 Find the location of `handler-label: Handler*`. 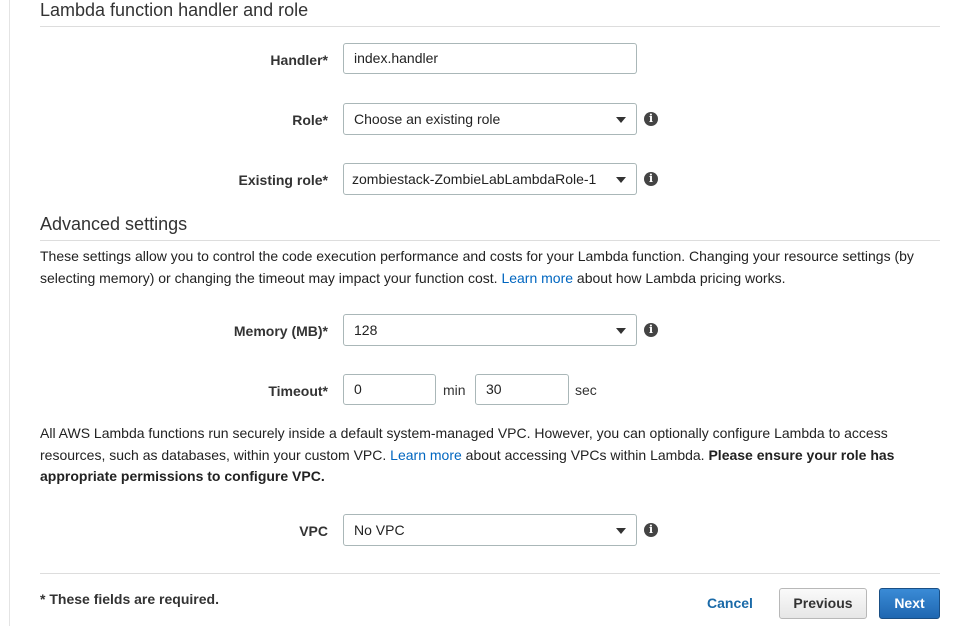

handler-label: Handler* is located at coordinates (299, 60).